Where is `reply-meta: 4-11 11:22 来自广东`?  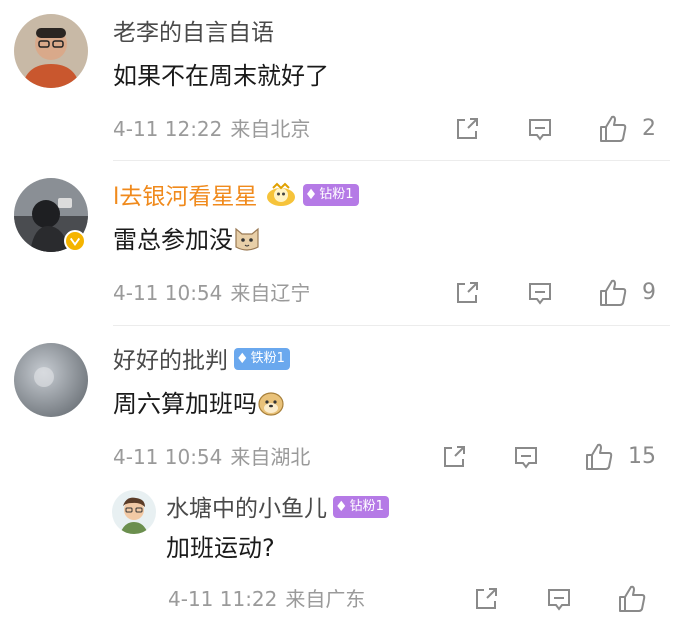 reply-meta: 4-11 11:22 来自广东 is located at coordinates (270, 599).